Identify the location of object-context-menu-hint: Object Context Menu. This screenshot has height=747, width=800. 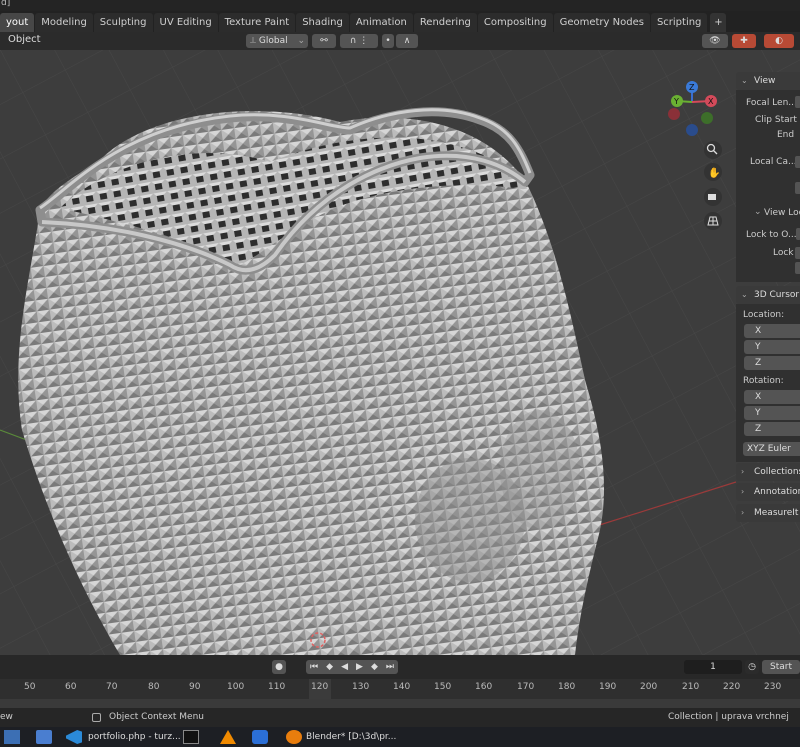
(157, 717).